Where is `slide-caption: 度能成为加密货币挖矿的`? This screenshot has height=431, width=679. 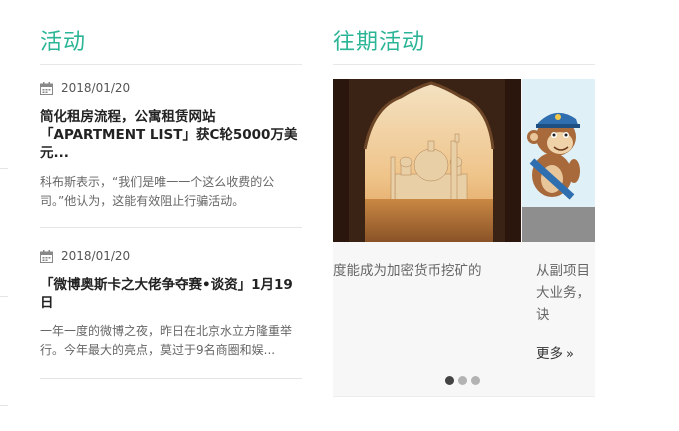 slide-caption: 度能成为加密货币挖矿的 is located at coordinates (427, 271).